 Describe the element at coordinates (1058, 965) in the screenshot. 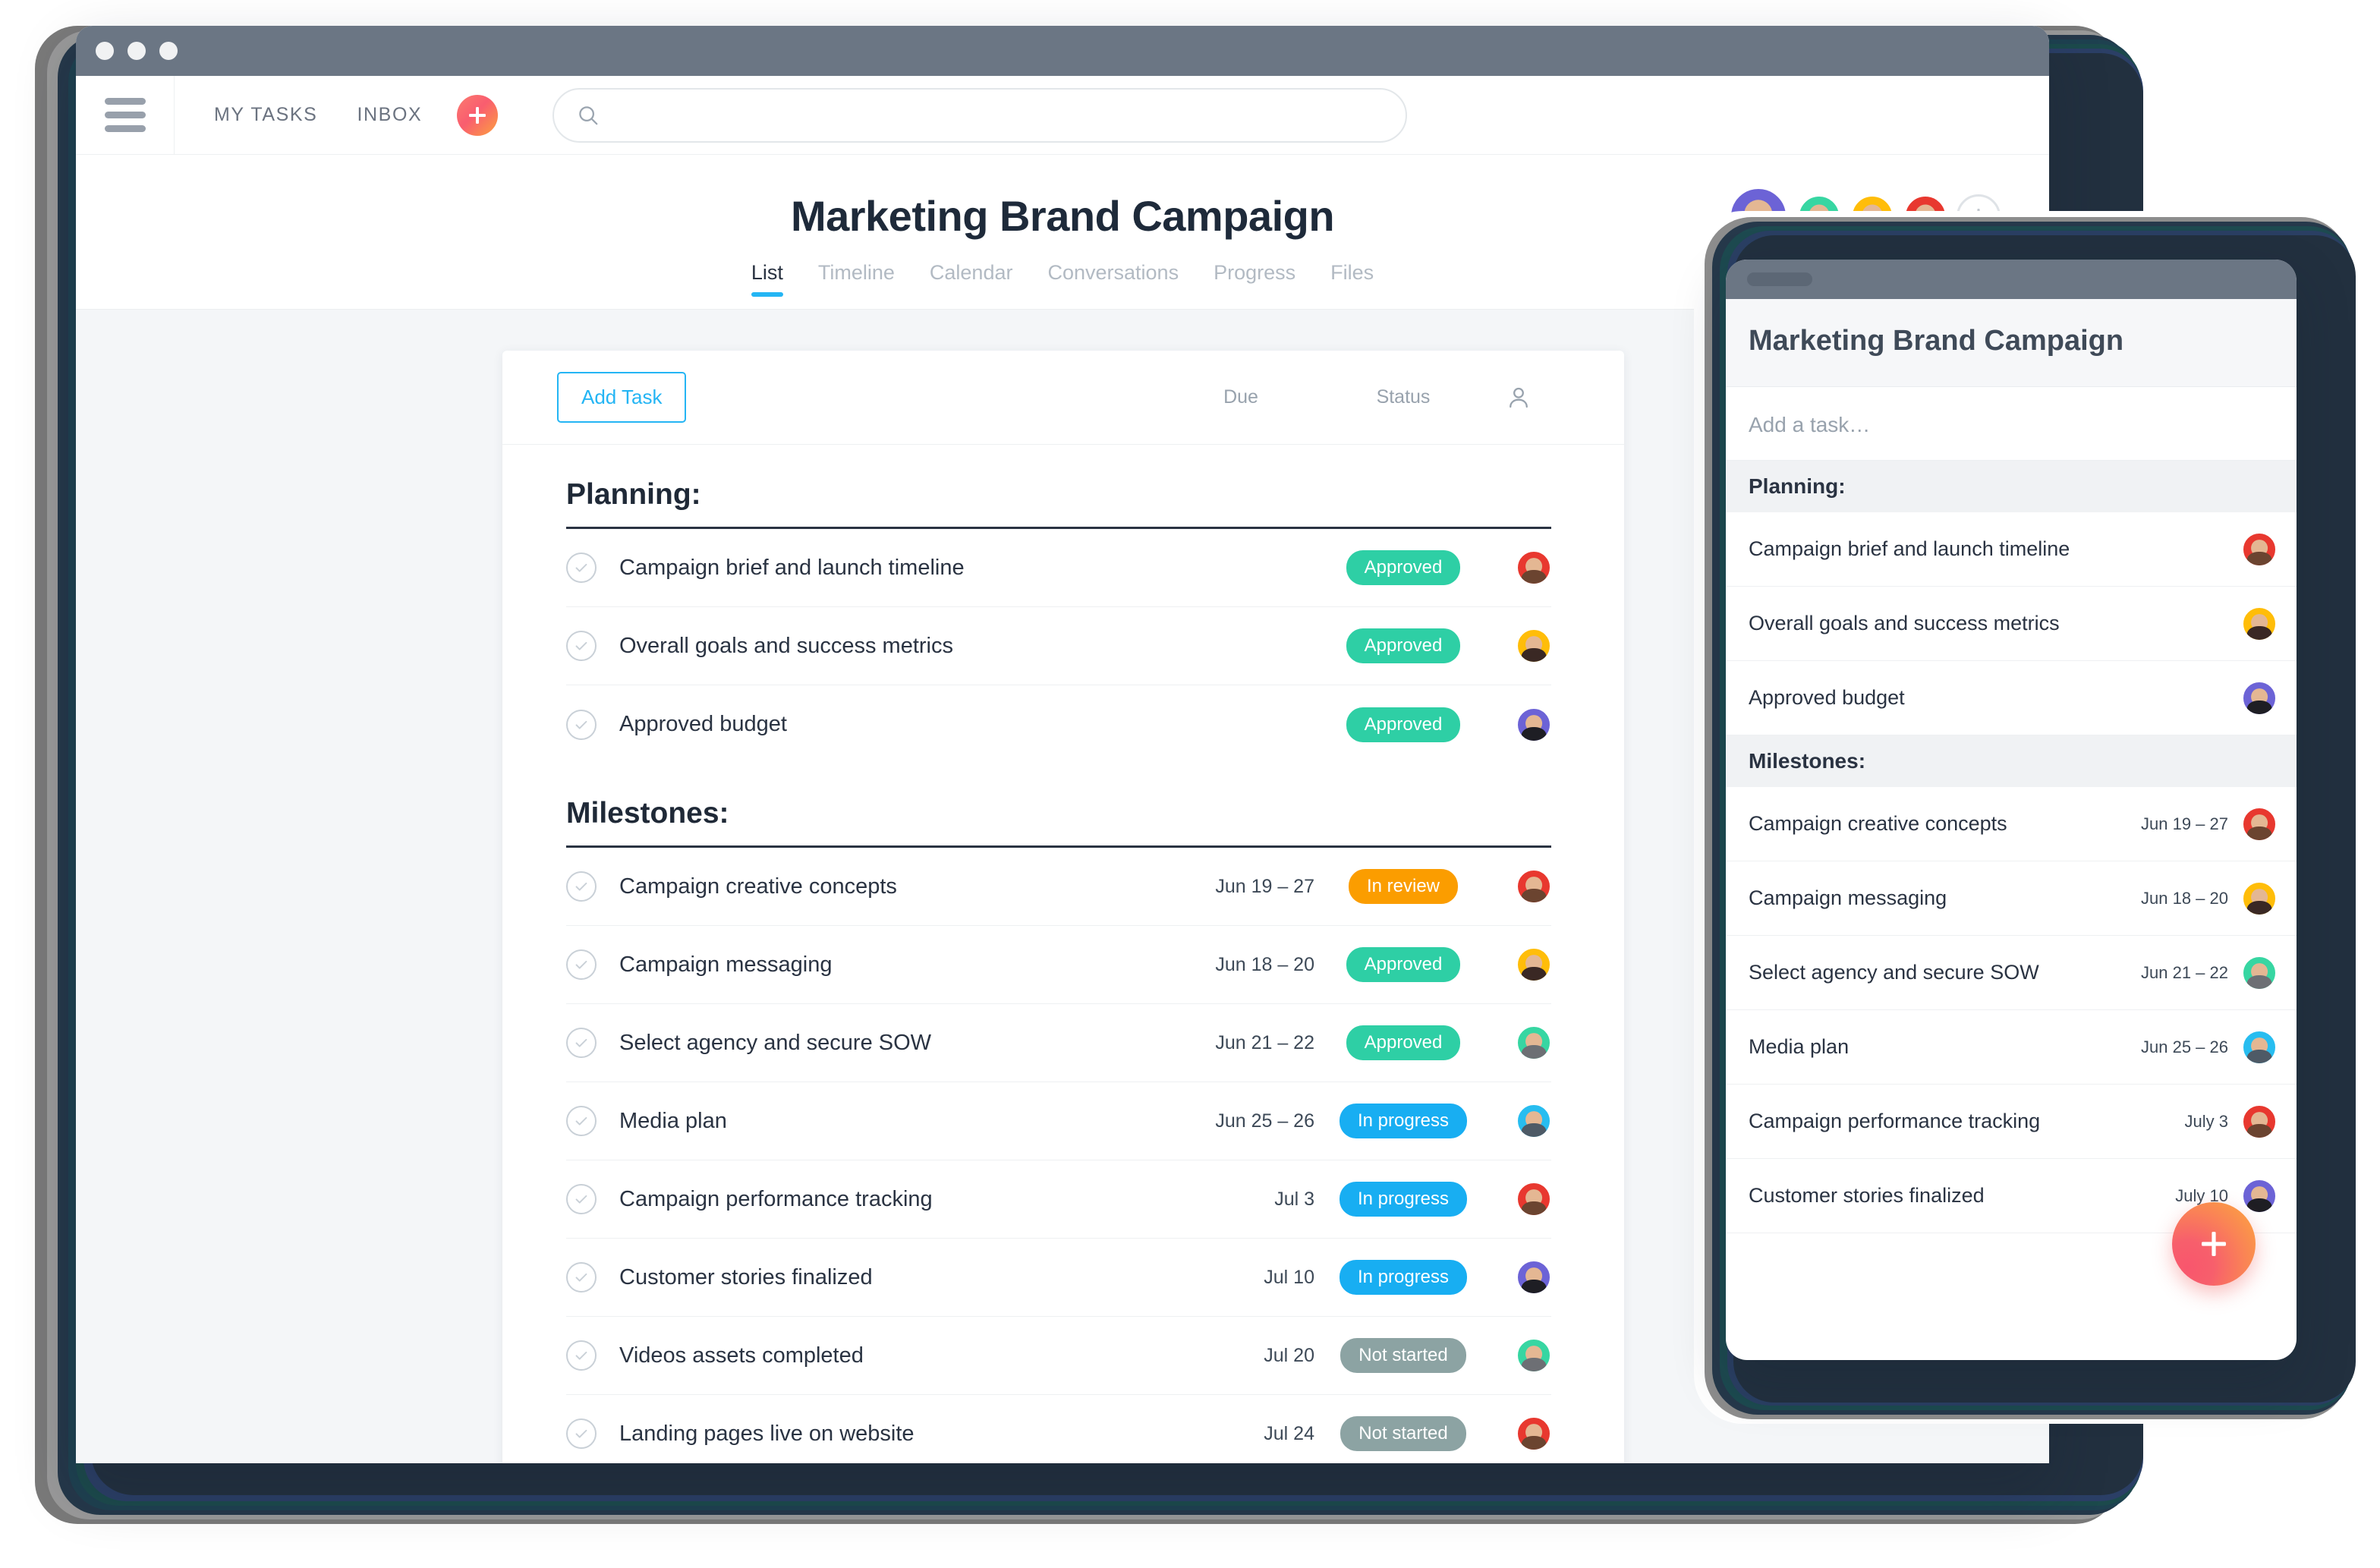

I see `table-row: Campaign messaging Jun 18 – 20 Approved` at that location.